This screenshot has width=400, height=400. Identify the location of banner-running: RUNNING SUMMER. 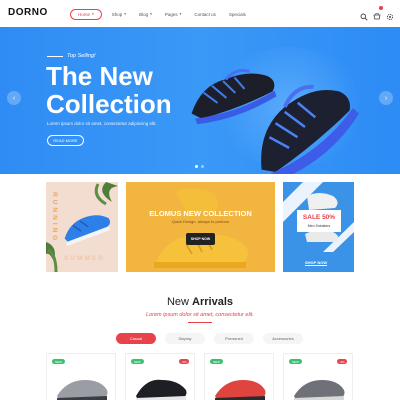
(82, 227).